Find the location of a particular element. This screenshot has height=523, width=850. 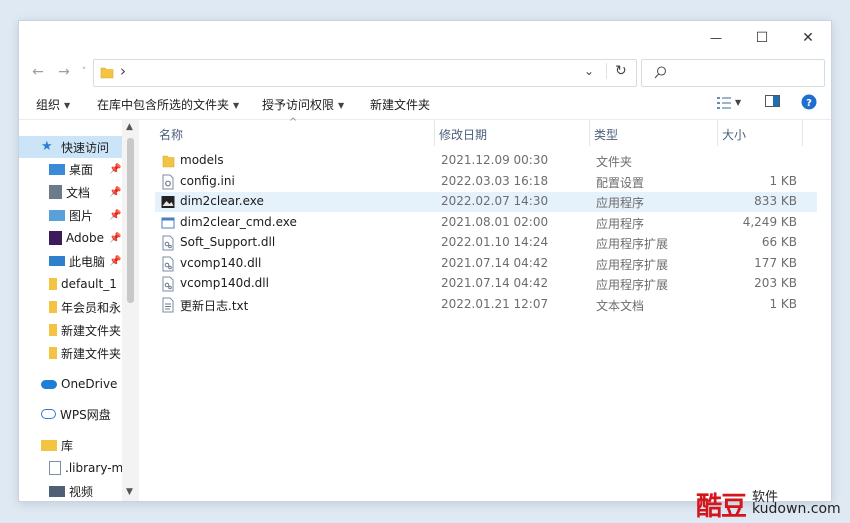

forward-button: → is located at coordinates (64, 72).